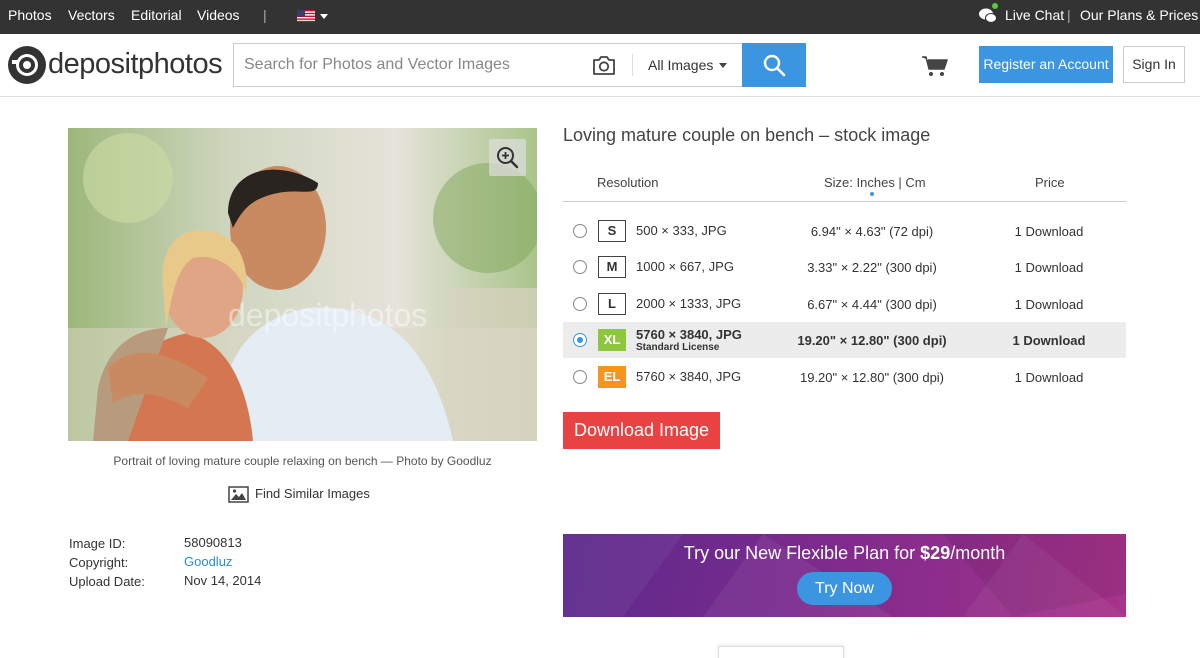  What do you see at coordinates (580, 267) in the screenshot?
I see `size-radio-m` at bounding box center [580, 267].